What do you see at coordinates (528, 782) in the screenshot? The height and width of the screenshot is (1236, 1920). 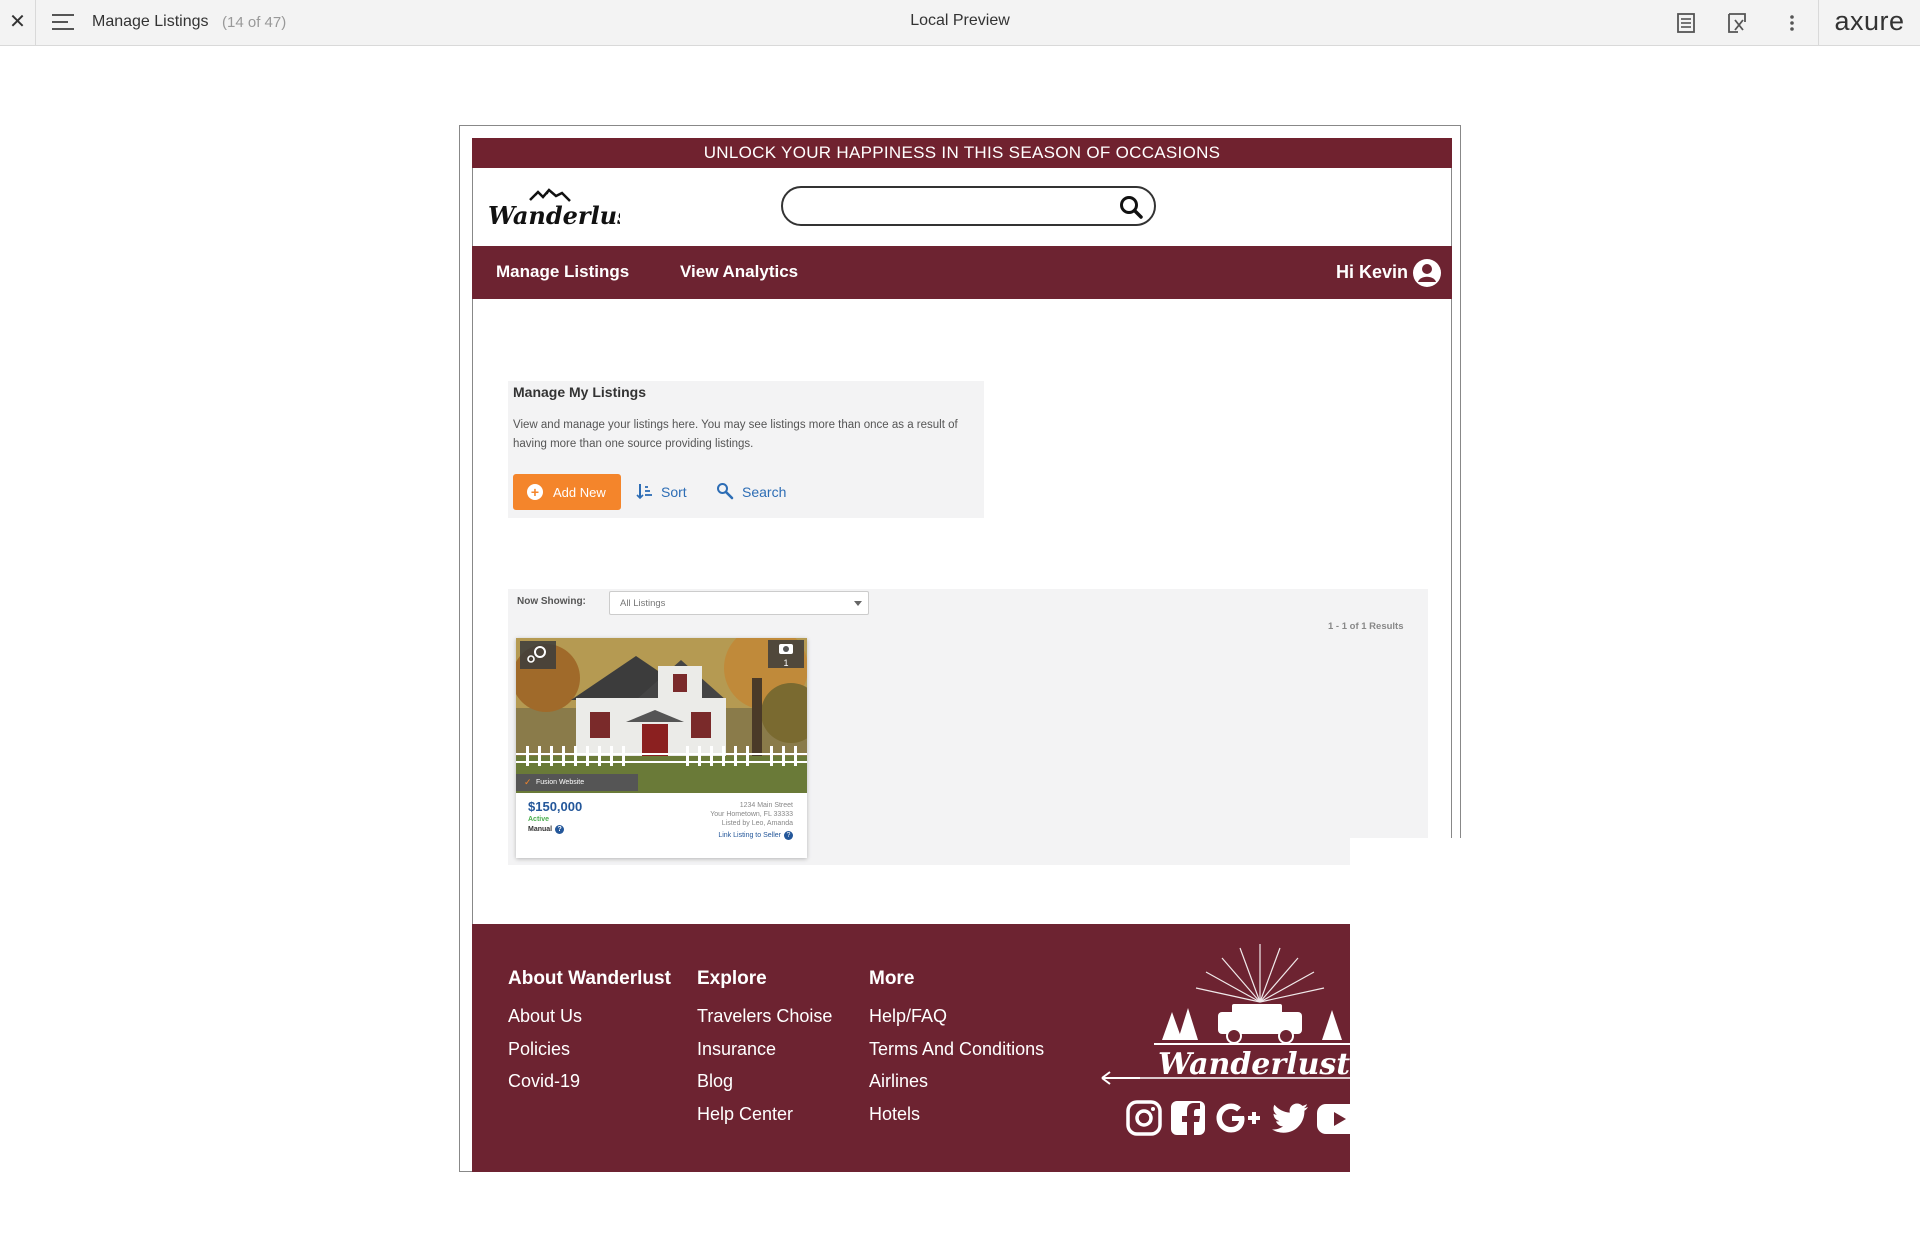 I see `checkmark-icon: ✓` at bounding box center [528, 782].